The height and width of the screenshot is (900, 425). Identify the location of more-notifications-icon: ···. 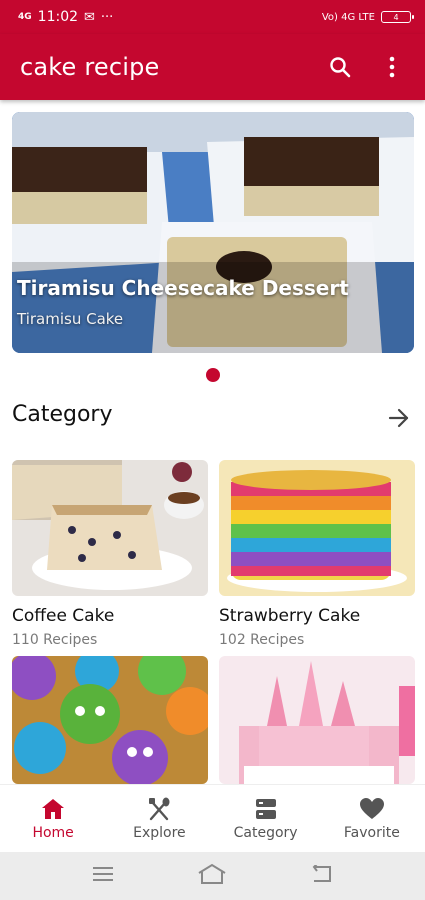
(107, 17).